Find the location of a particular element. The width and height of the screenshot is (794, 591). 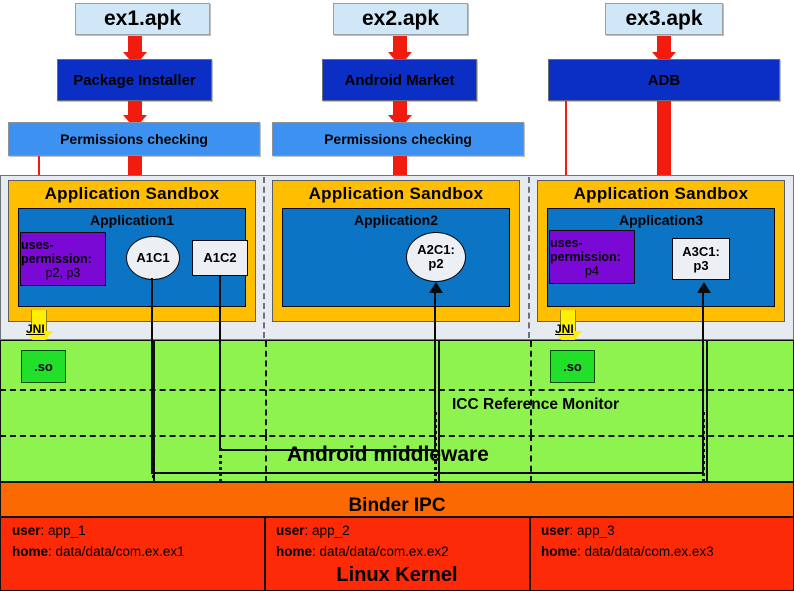

uses-permission-1: uses-permission: p2, p3 is located at coordinates (63, 259).